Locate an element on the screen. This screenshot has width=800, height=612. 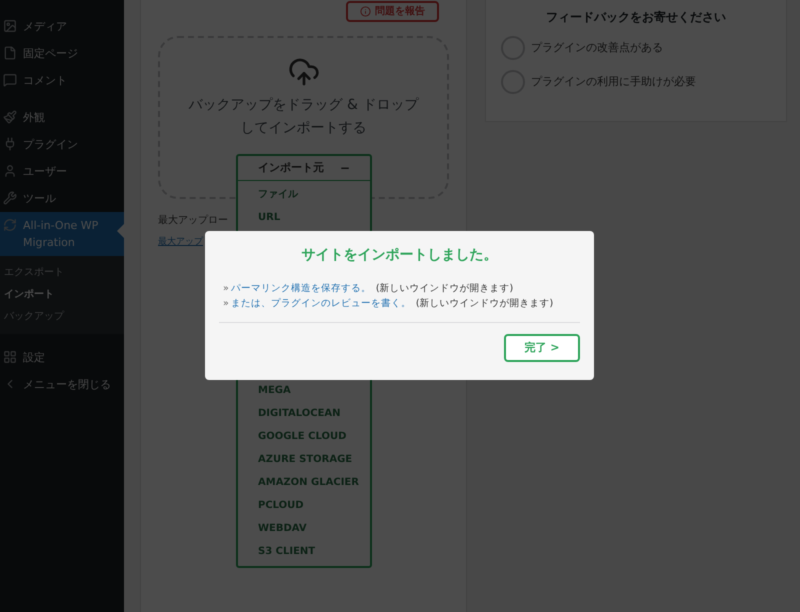
dialog-link: パーマリンク構造を保存する。 is located at coordinates (300, 289).